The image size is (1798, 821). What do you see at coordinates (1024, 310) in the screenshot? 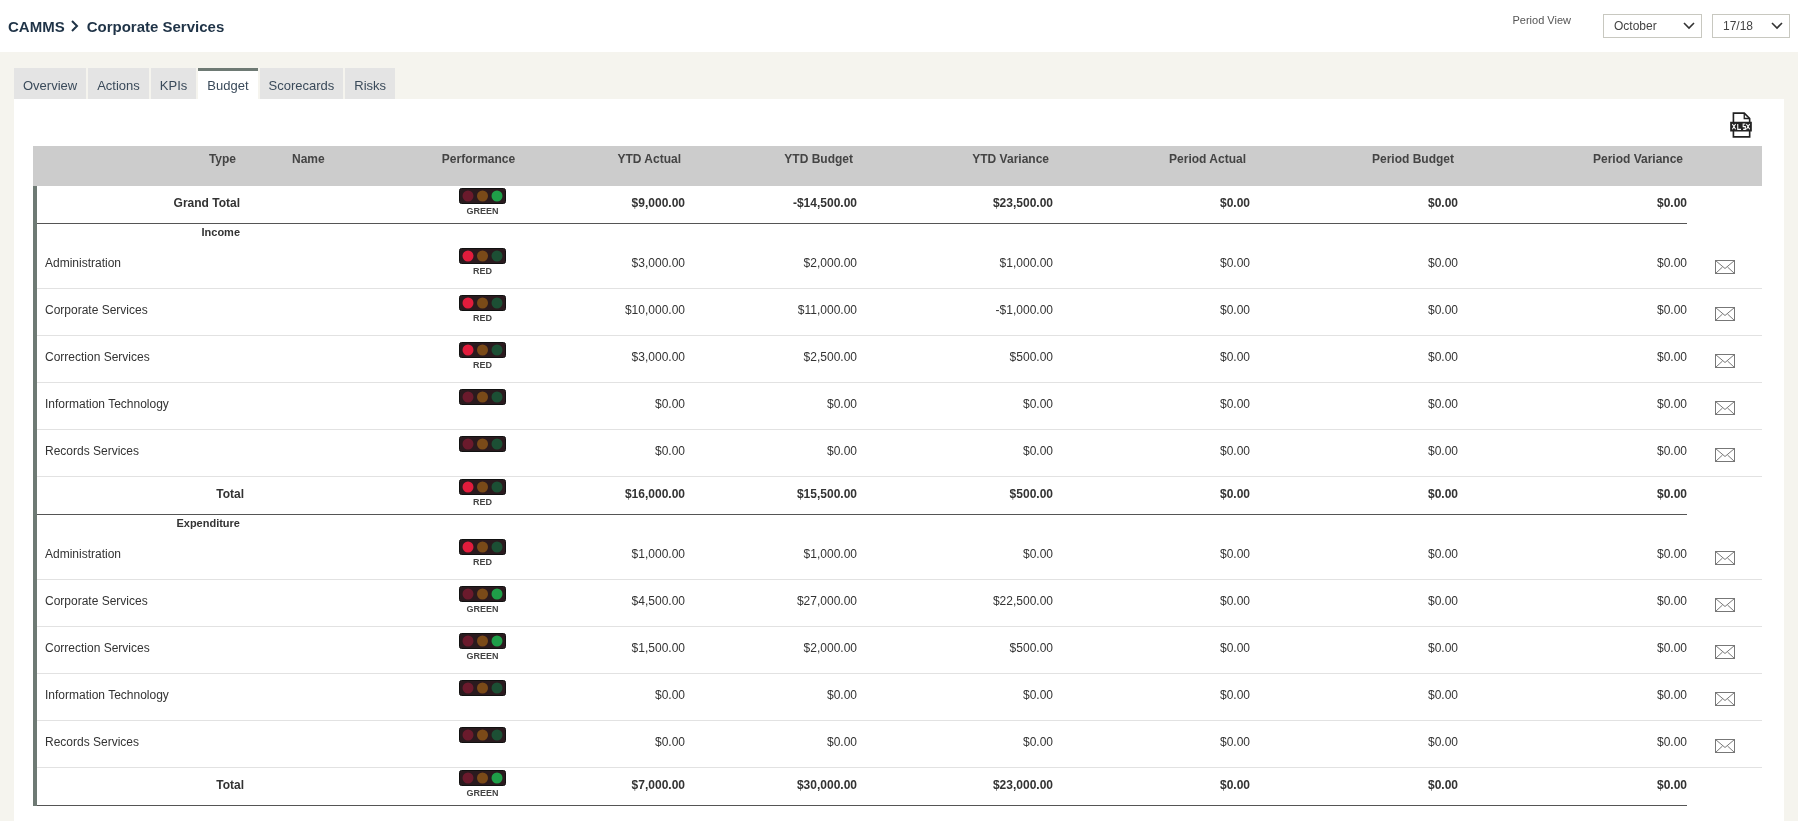
I see `amount-text: -$1,000.00` at bounding box center [1024, 310].